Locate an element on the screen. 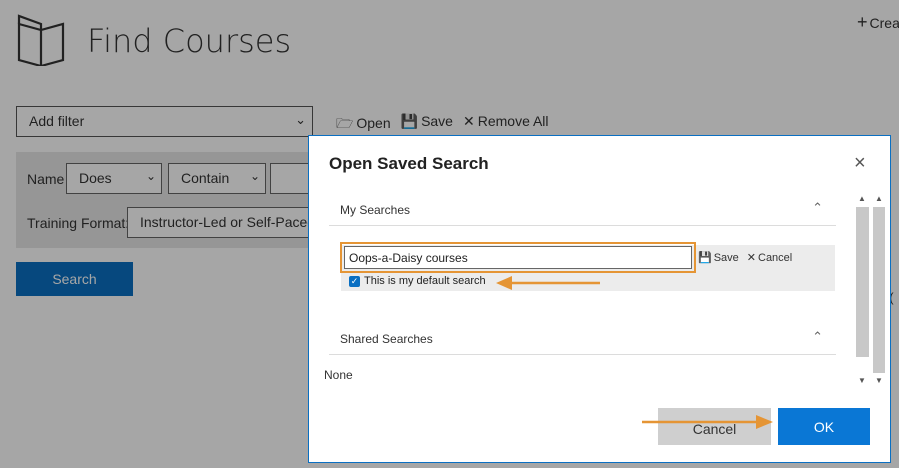 Image resolution: width=899 pixels, height=468 pixels. scroll-up-arrow: ▲ is located at coordinates (862, 198).